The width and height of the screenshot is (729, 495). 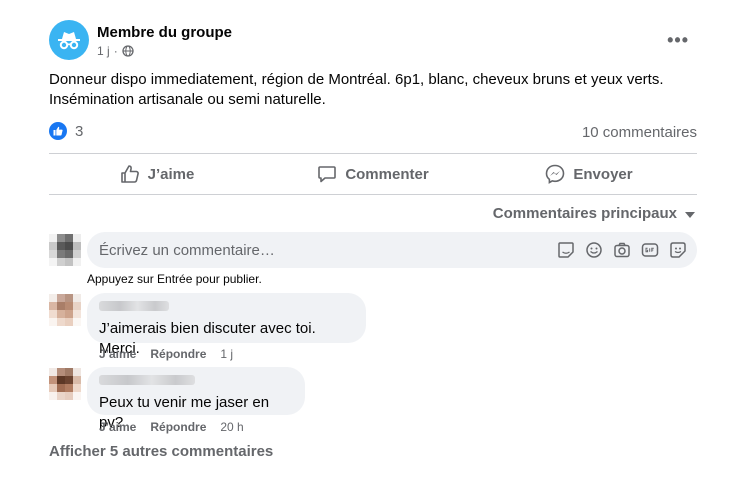 I want to click on sort-label: Commentaires principaux, so click(x=584, y=213).